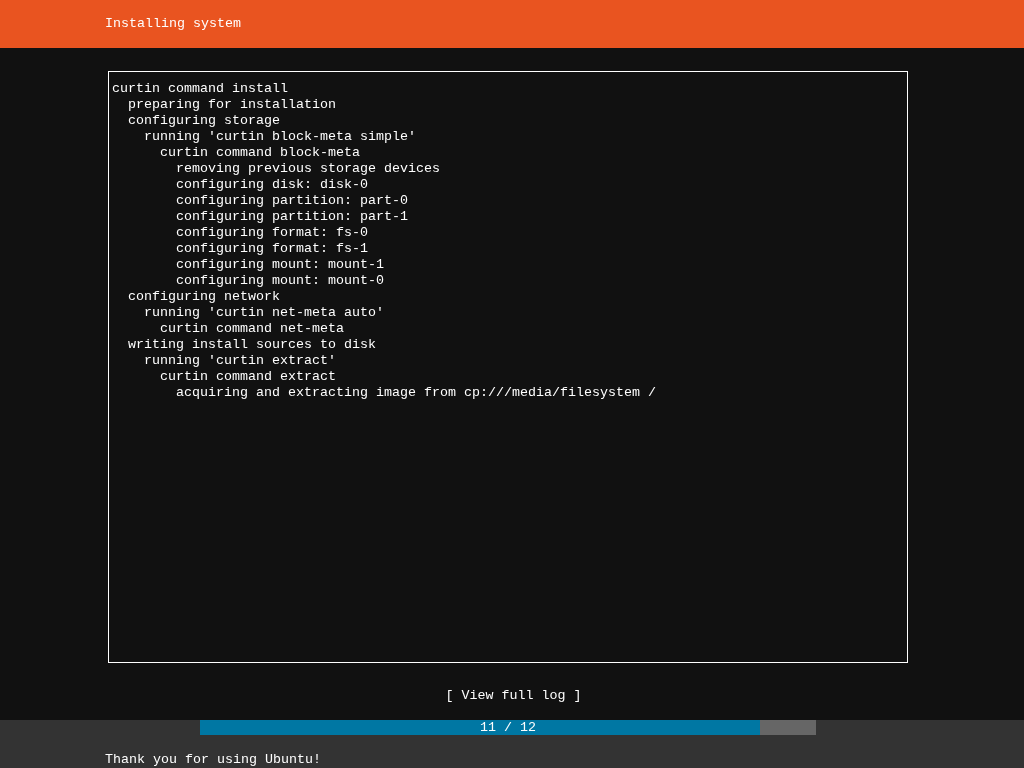  I want to click on log-line: curtin command block-meta, so click(260, 153).